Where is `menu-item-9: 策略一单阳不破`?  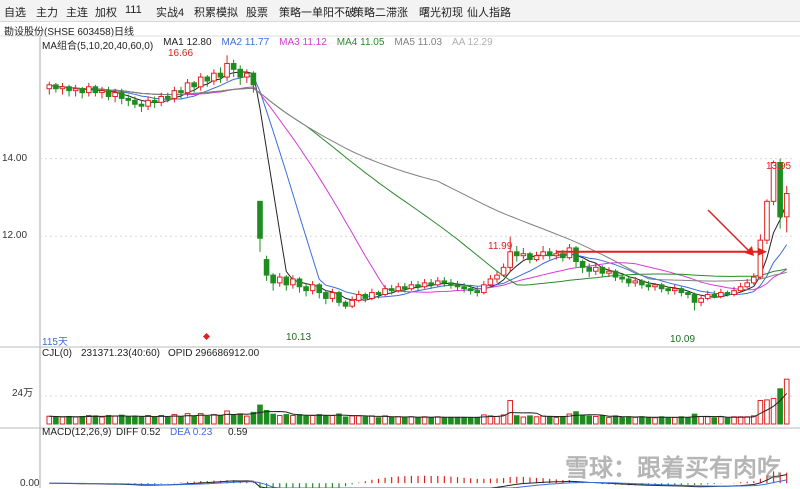
menu-item-9: 策略一单阳不破 is located at coordinates (317, 12).